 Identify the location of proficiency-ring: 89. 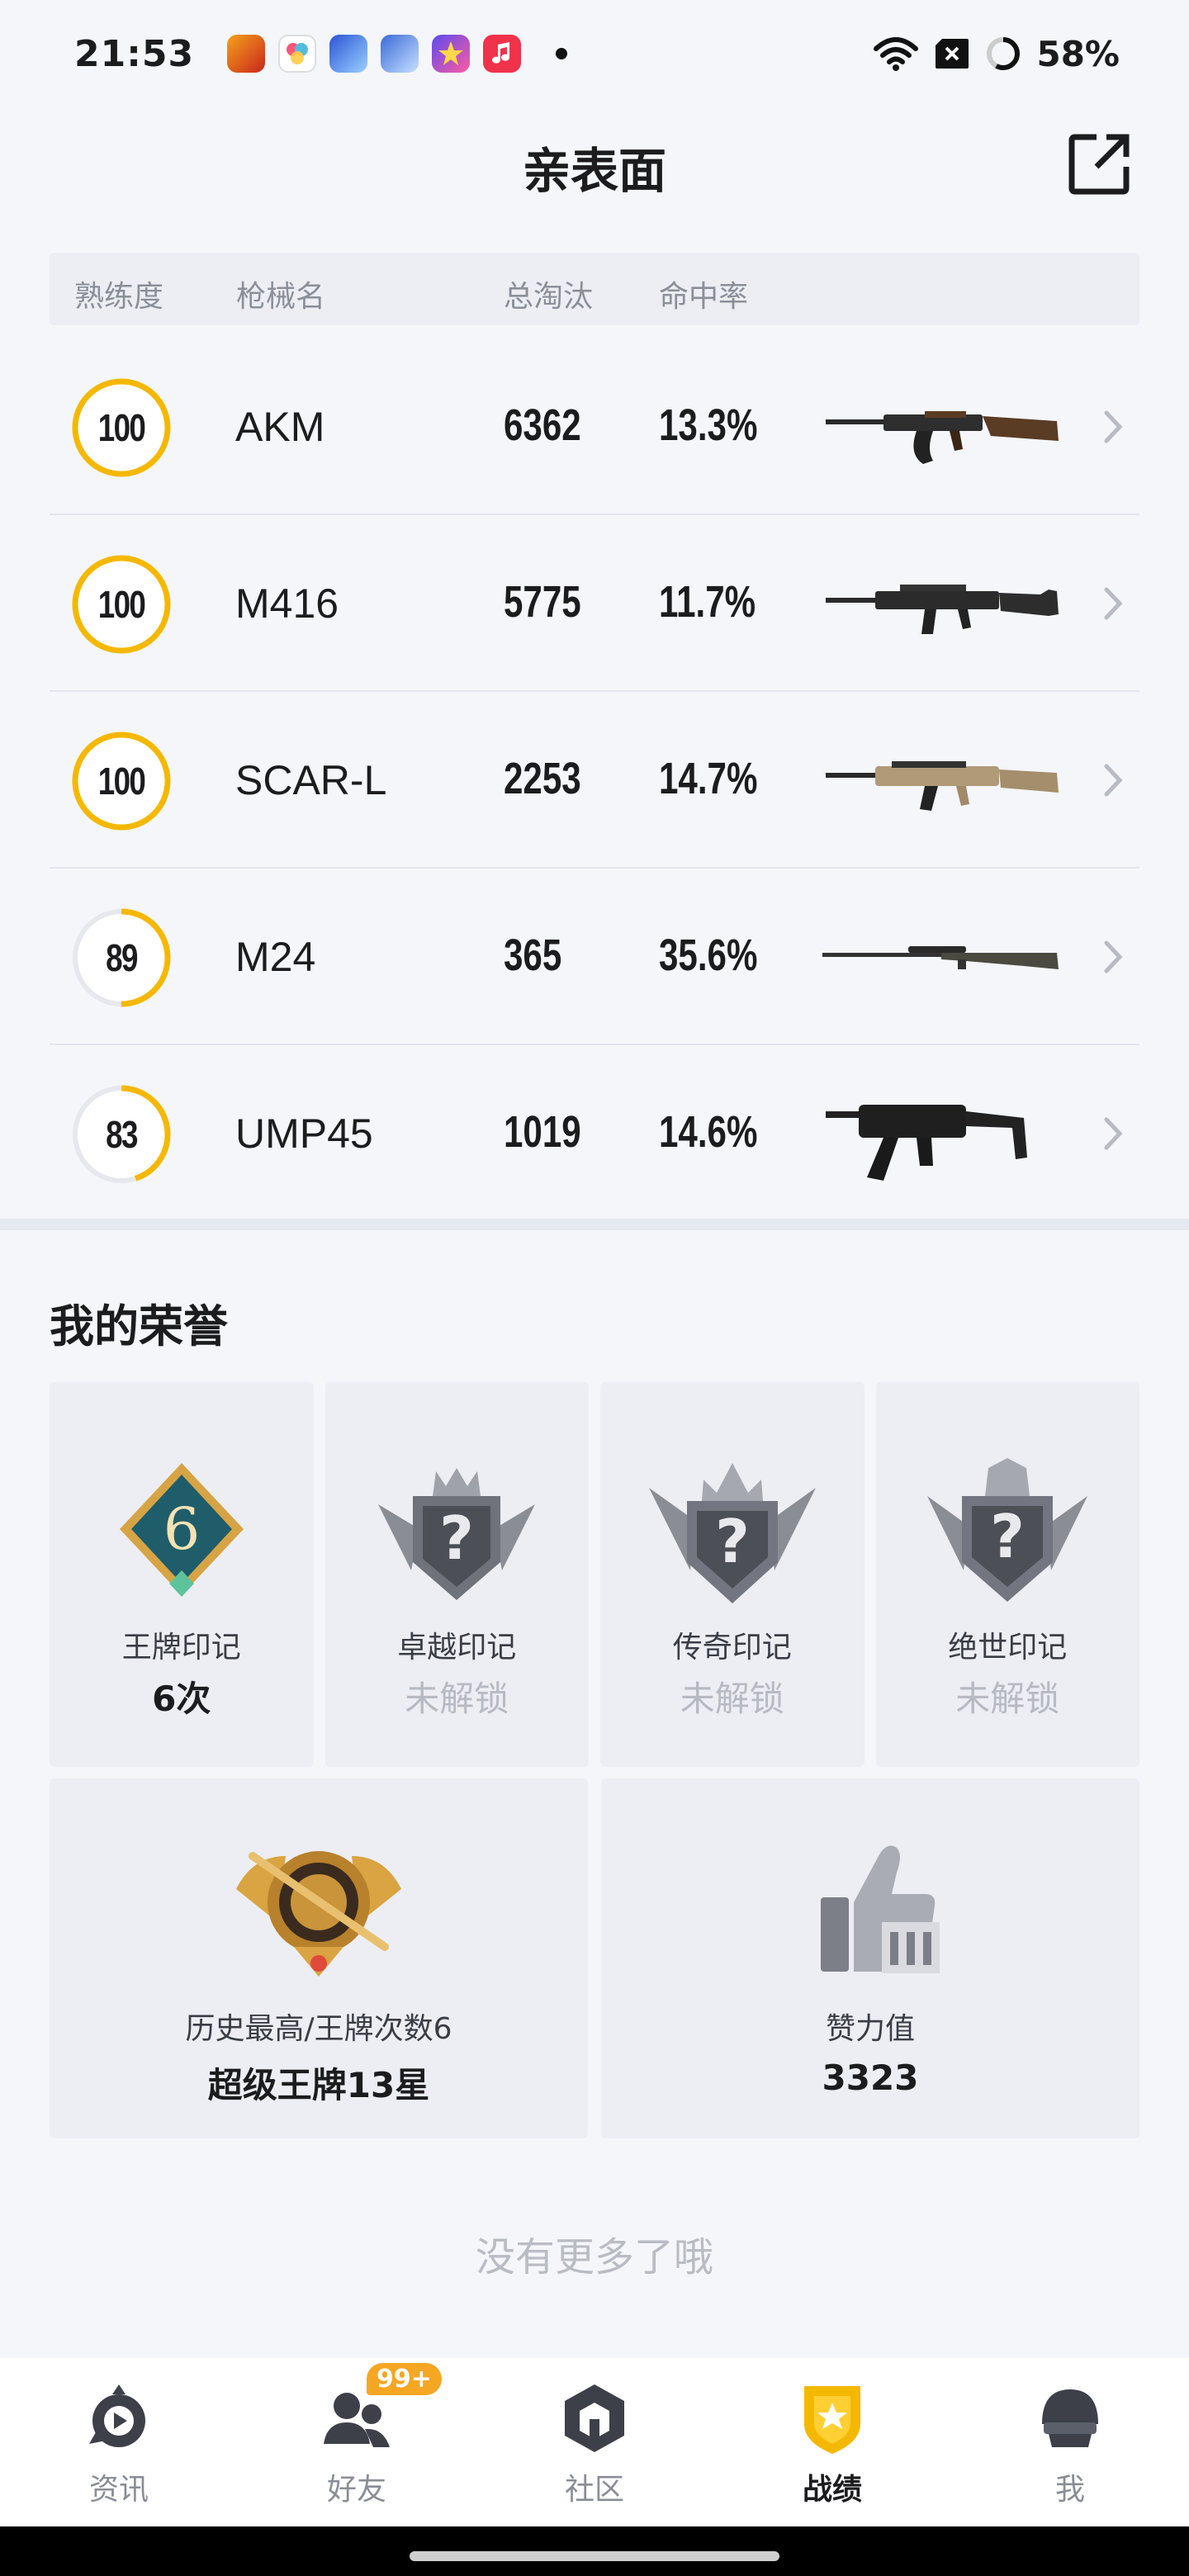
(121, 957).